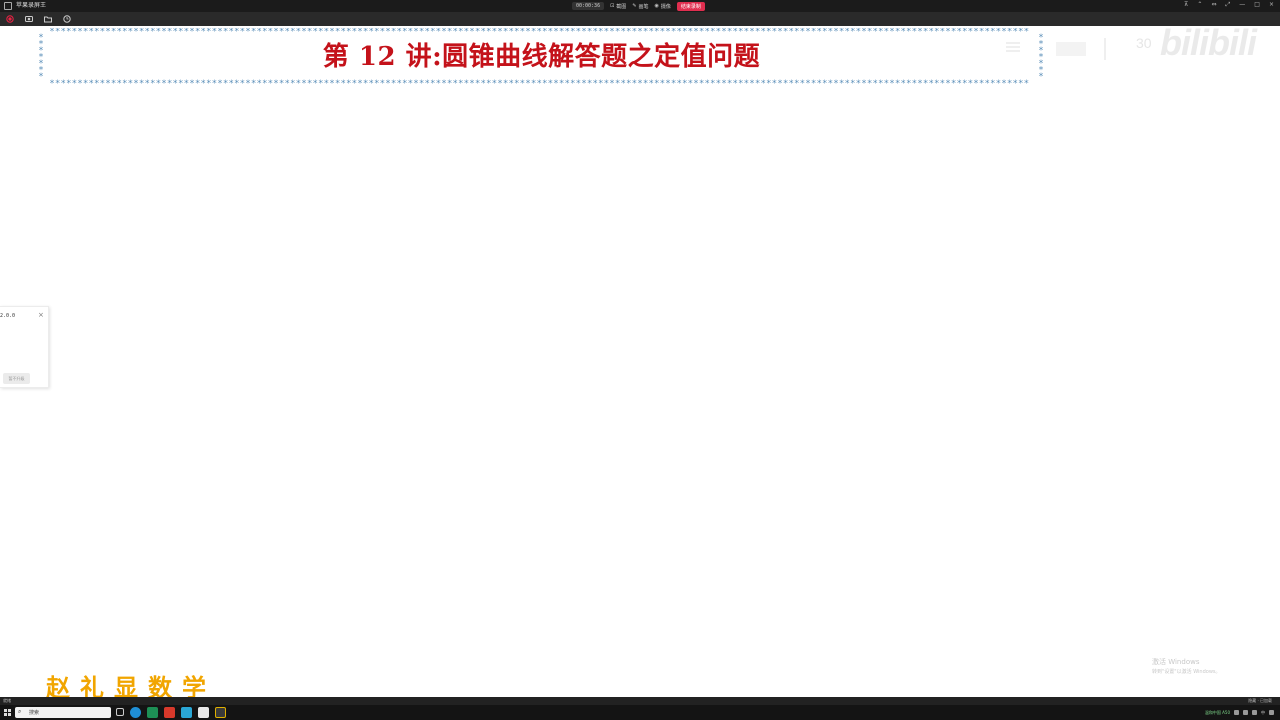 Image resolution: width=1280 pixels, height=720 pixels. Describe the element at coordinates (1236, 712) in the screenshot. I see `tray-icon` at that location.